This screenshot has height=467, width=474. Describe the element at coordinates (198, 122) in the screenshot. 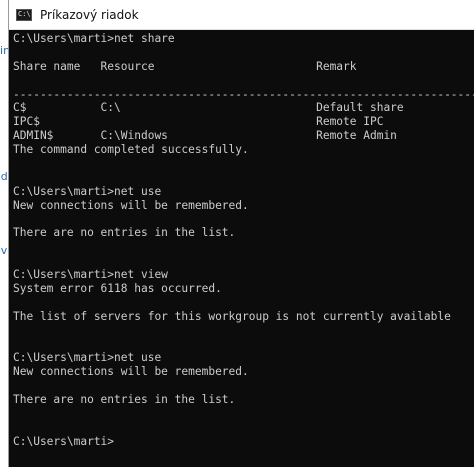

I see `console-line: IPC$ Remote IPC` at that location.